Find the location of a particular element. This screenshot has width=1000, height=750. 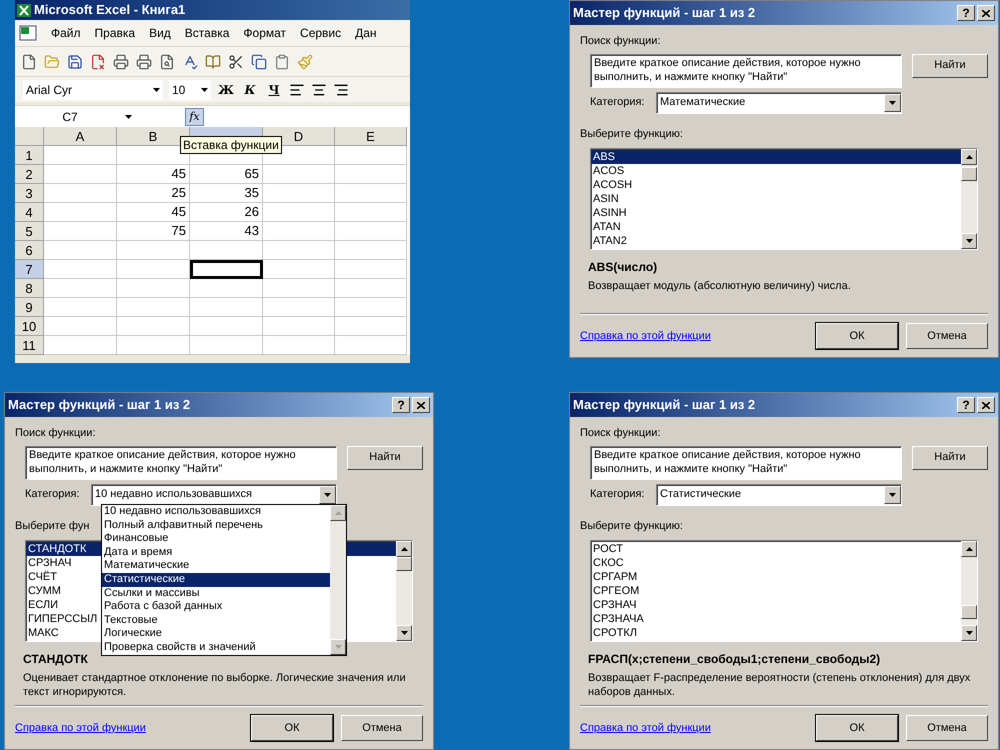

category-value: Математические is located at coordinates (703, 102).